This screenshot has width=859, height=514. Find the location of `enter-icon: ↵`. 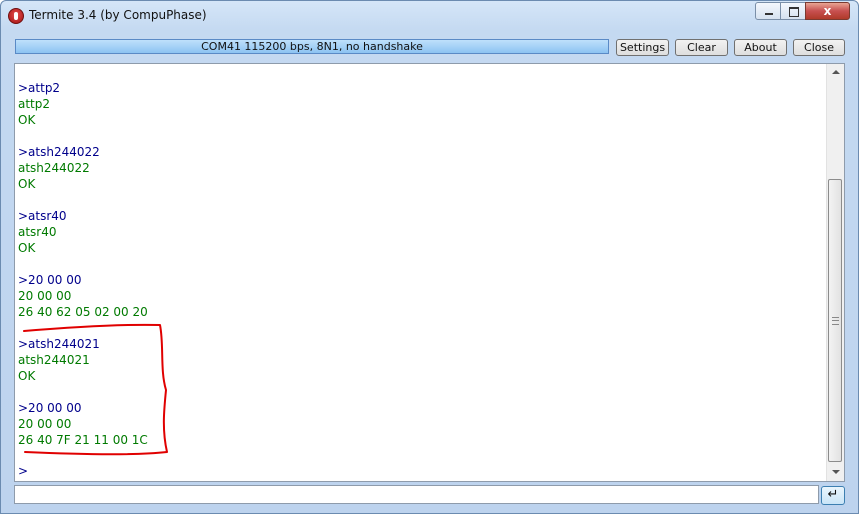

enter-icon: ↵ is located at coordinates (833, 494).